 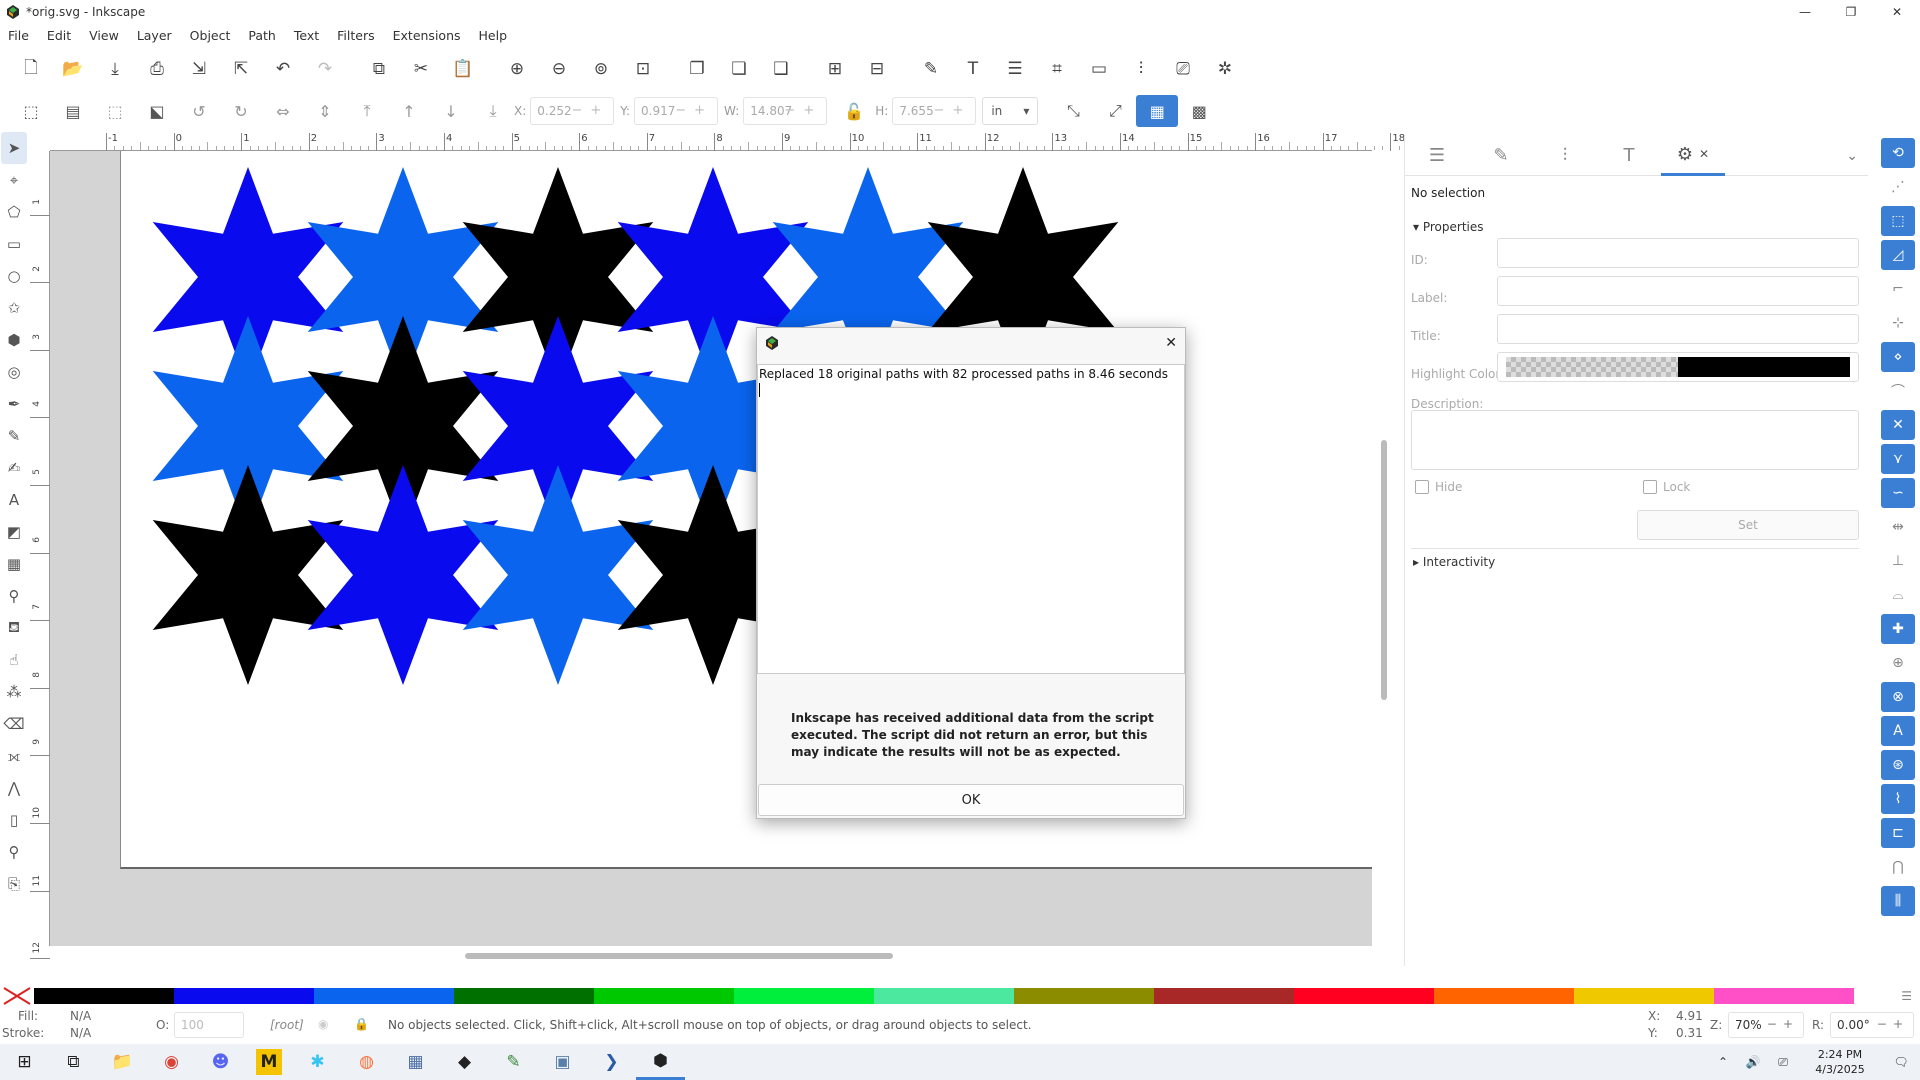 What do you see at coordinates (248, 575) in the screenshot?
I see `star-shape` at bounding box center [248, 575].